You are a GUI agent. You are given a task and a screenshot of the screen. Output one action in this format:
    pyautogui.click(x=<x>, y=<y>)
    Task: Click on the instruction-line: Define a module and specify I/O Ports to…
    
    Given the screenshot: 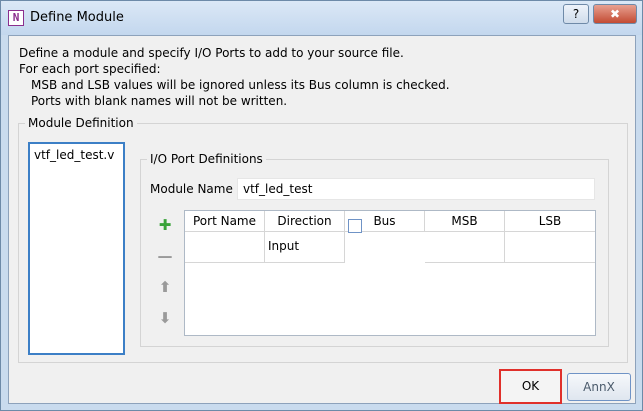 What is the action you would take?
    pyautogui.click(x=211, y=53)
    